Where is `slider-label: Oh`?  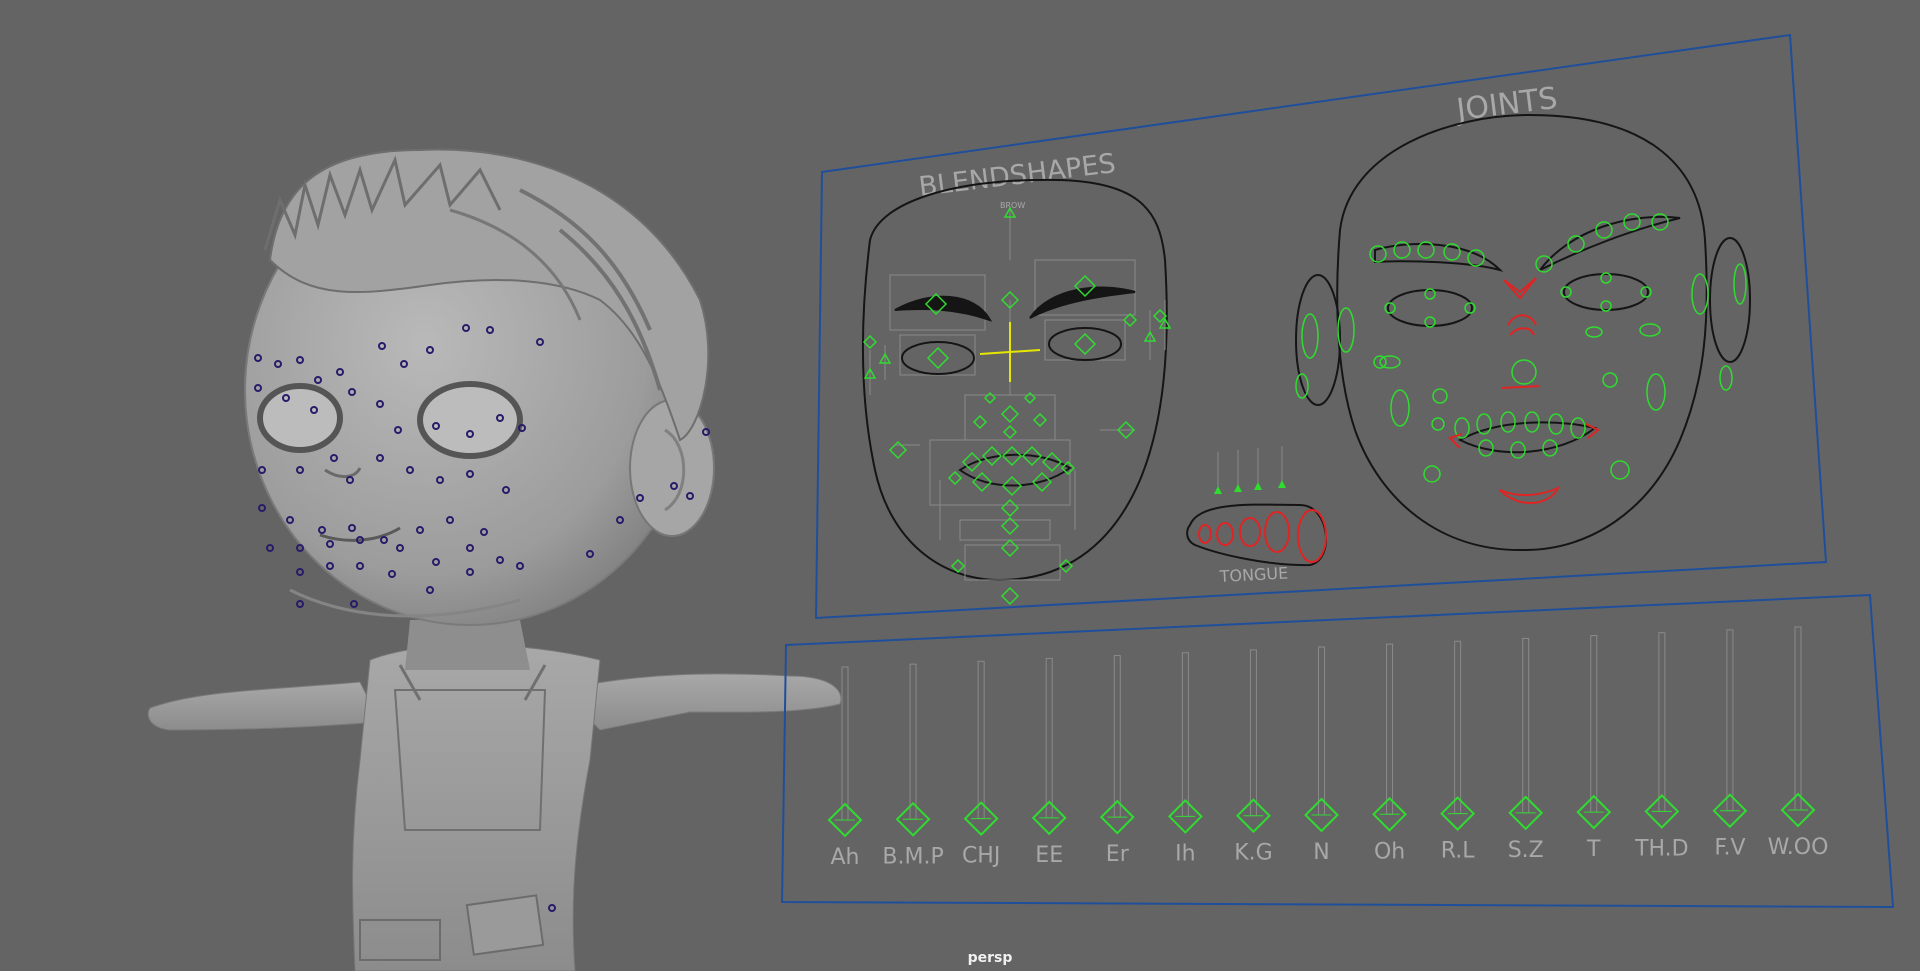 slider-label: Oh is located at coordinates (1389, 851).